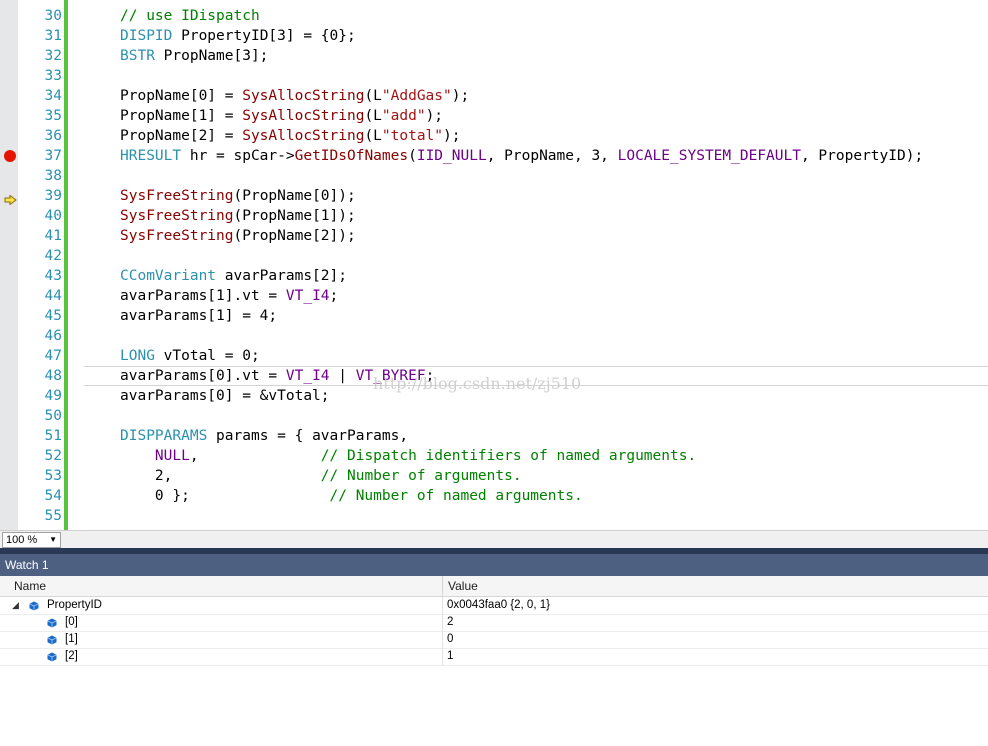  I want to click on code-line: 31 DISPID PropertyID[3] = {0};, so click(494, 36).